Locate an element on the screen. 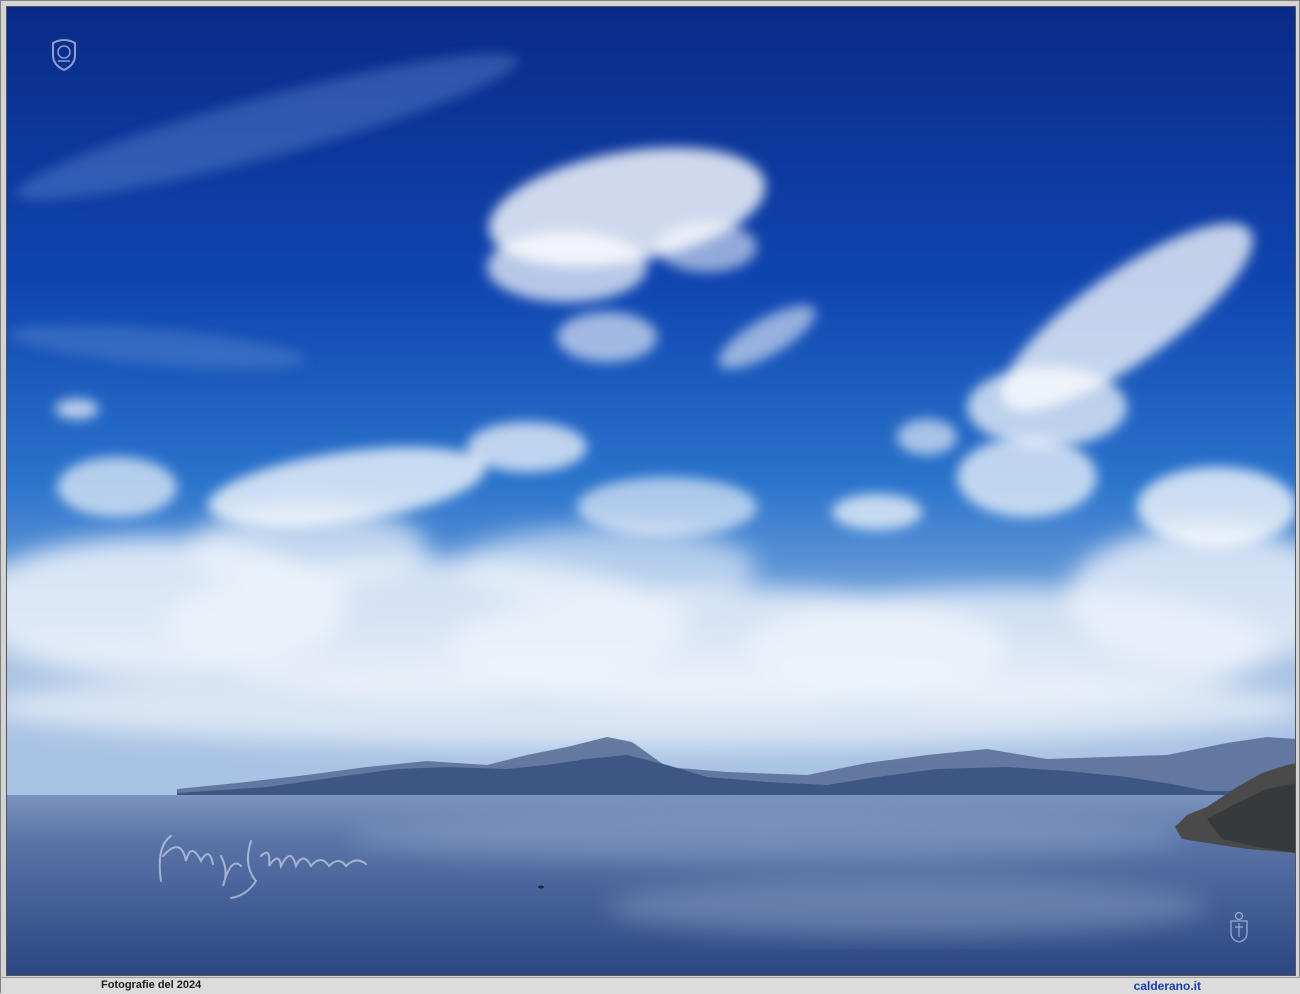  caption-bar: Fotografie del 2024 calderano.it is located at coordinates (650, 985).